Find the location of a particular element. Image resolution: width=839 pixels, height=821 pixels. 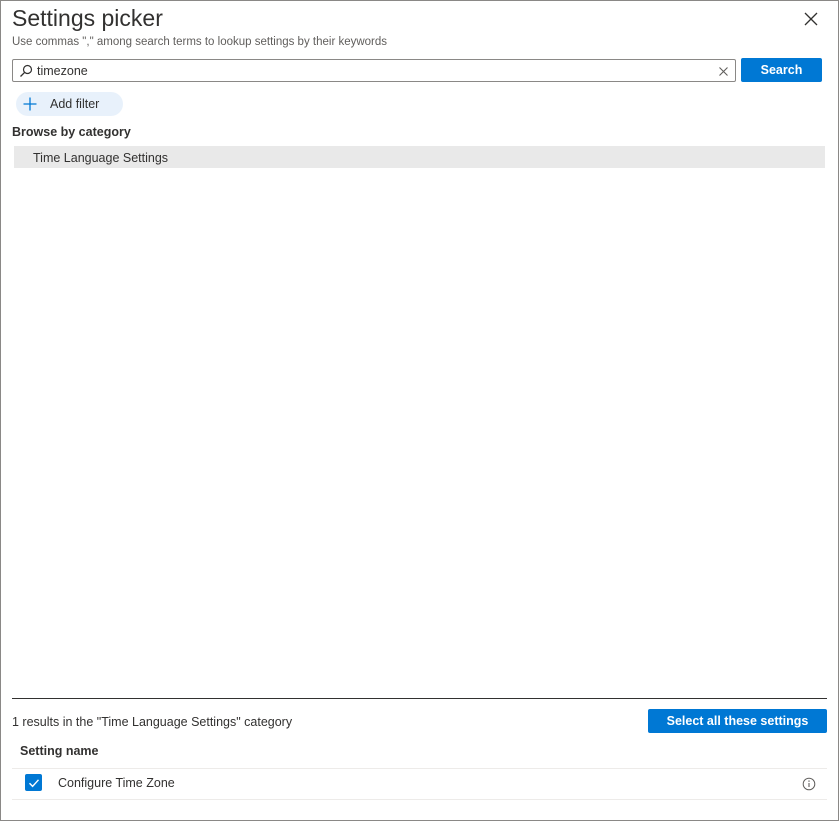

setting-checkbox is located at coordinates (33, 782).